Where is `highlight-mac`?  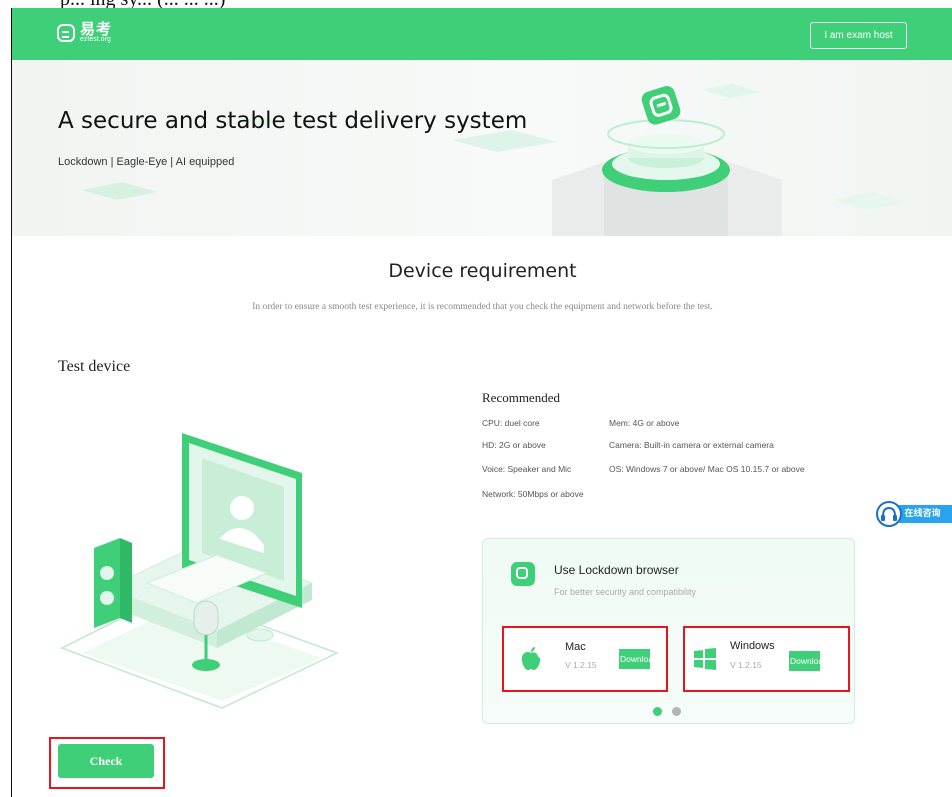 highlight-mac is located at coordinates (585, 659).